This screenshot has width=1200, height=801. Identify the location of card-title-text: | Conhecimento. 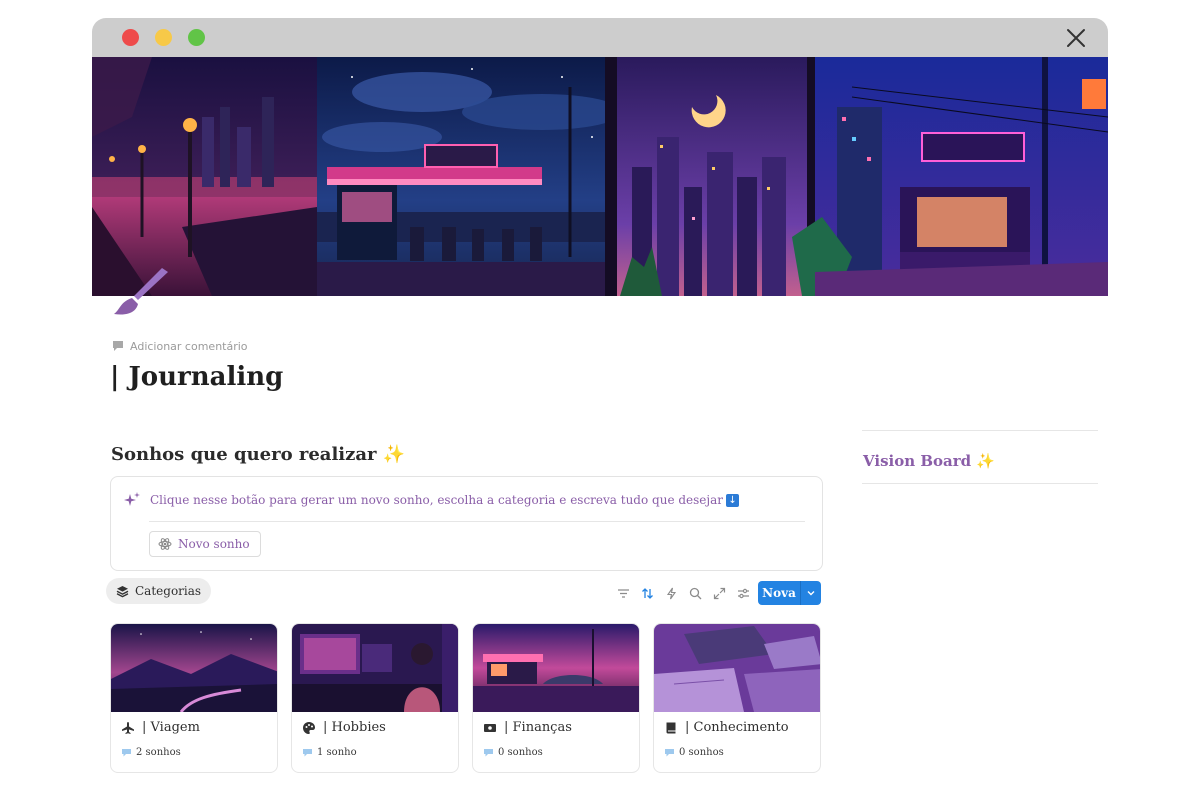
(737, 727).